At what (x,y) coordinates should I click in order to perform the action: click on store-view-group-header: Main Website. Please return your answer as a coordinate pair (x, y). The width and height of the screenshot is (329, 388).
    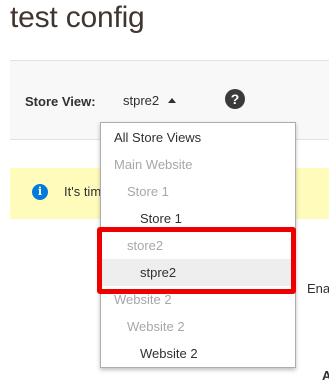
    Looking at the image, I should click on (153, 164).